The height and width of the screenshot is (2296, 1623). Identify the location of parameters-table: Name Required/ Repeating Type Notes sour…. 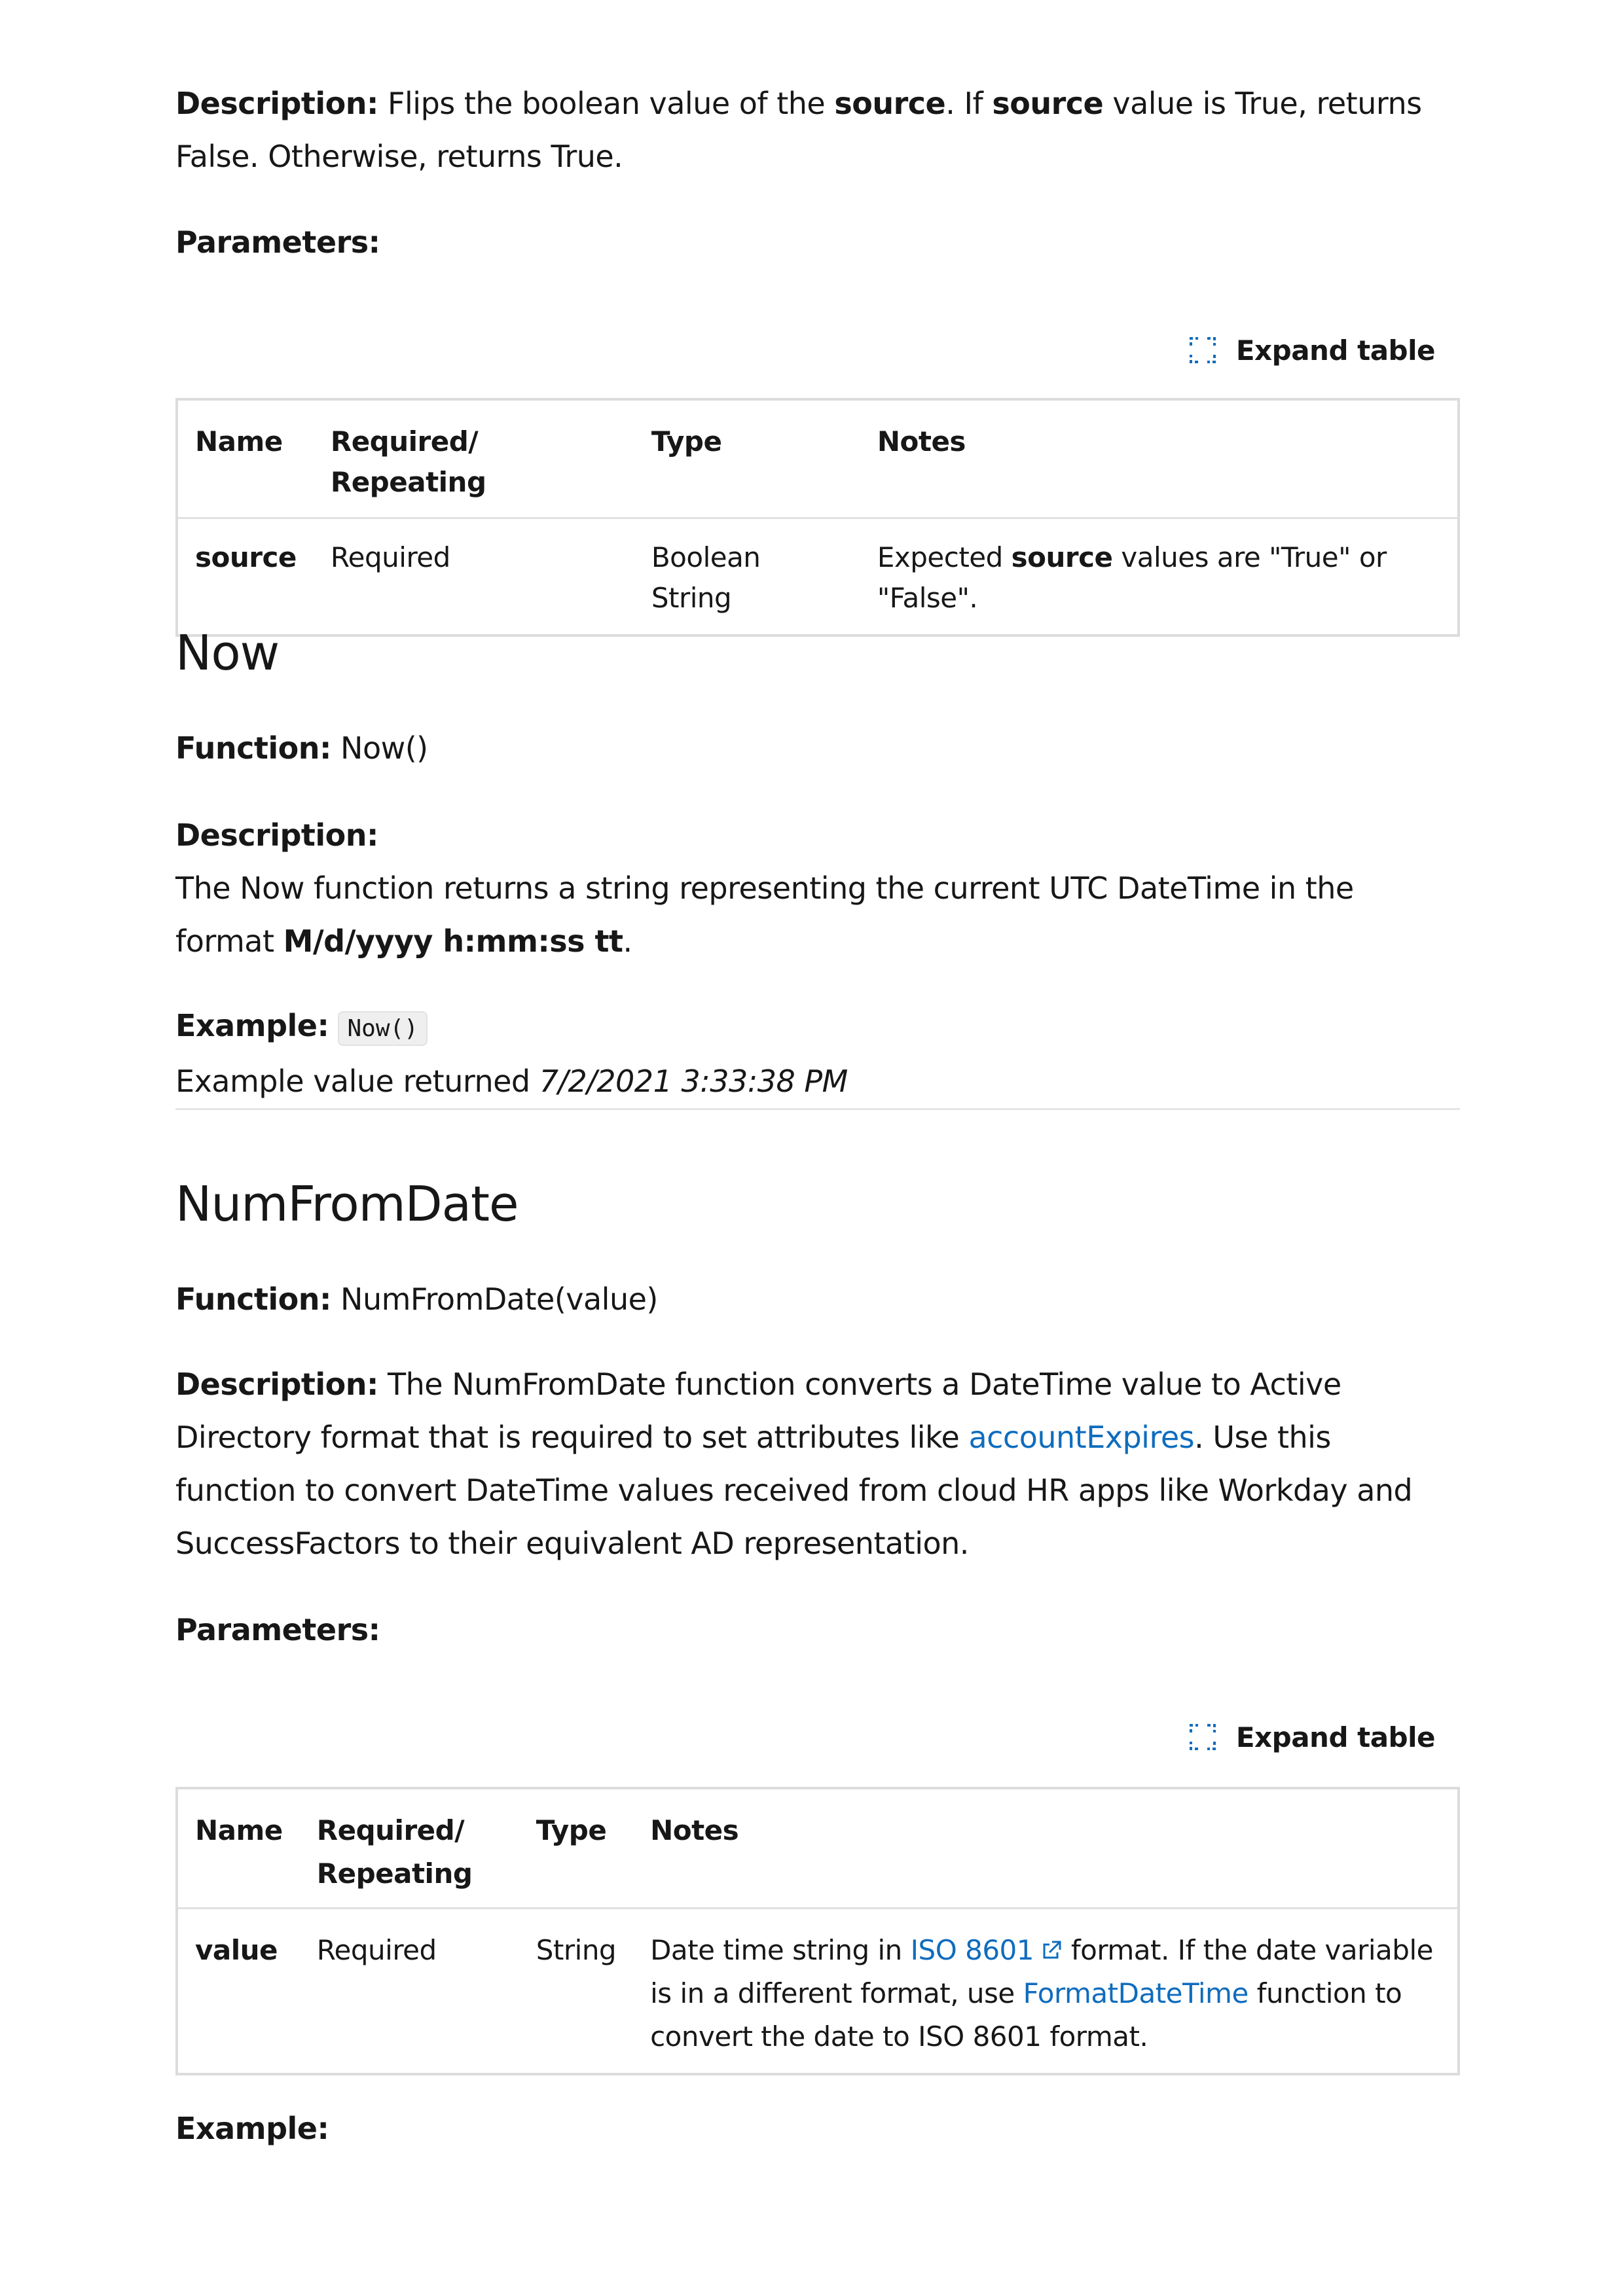
(817, 517).